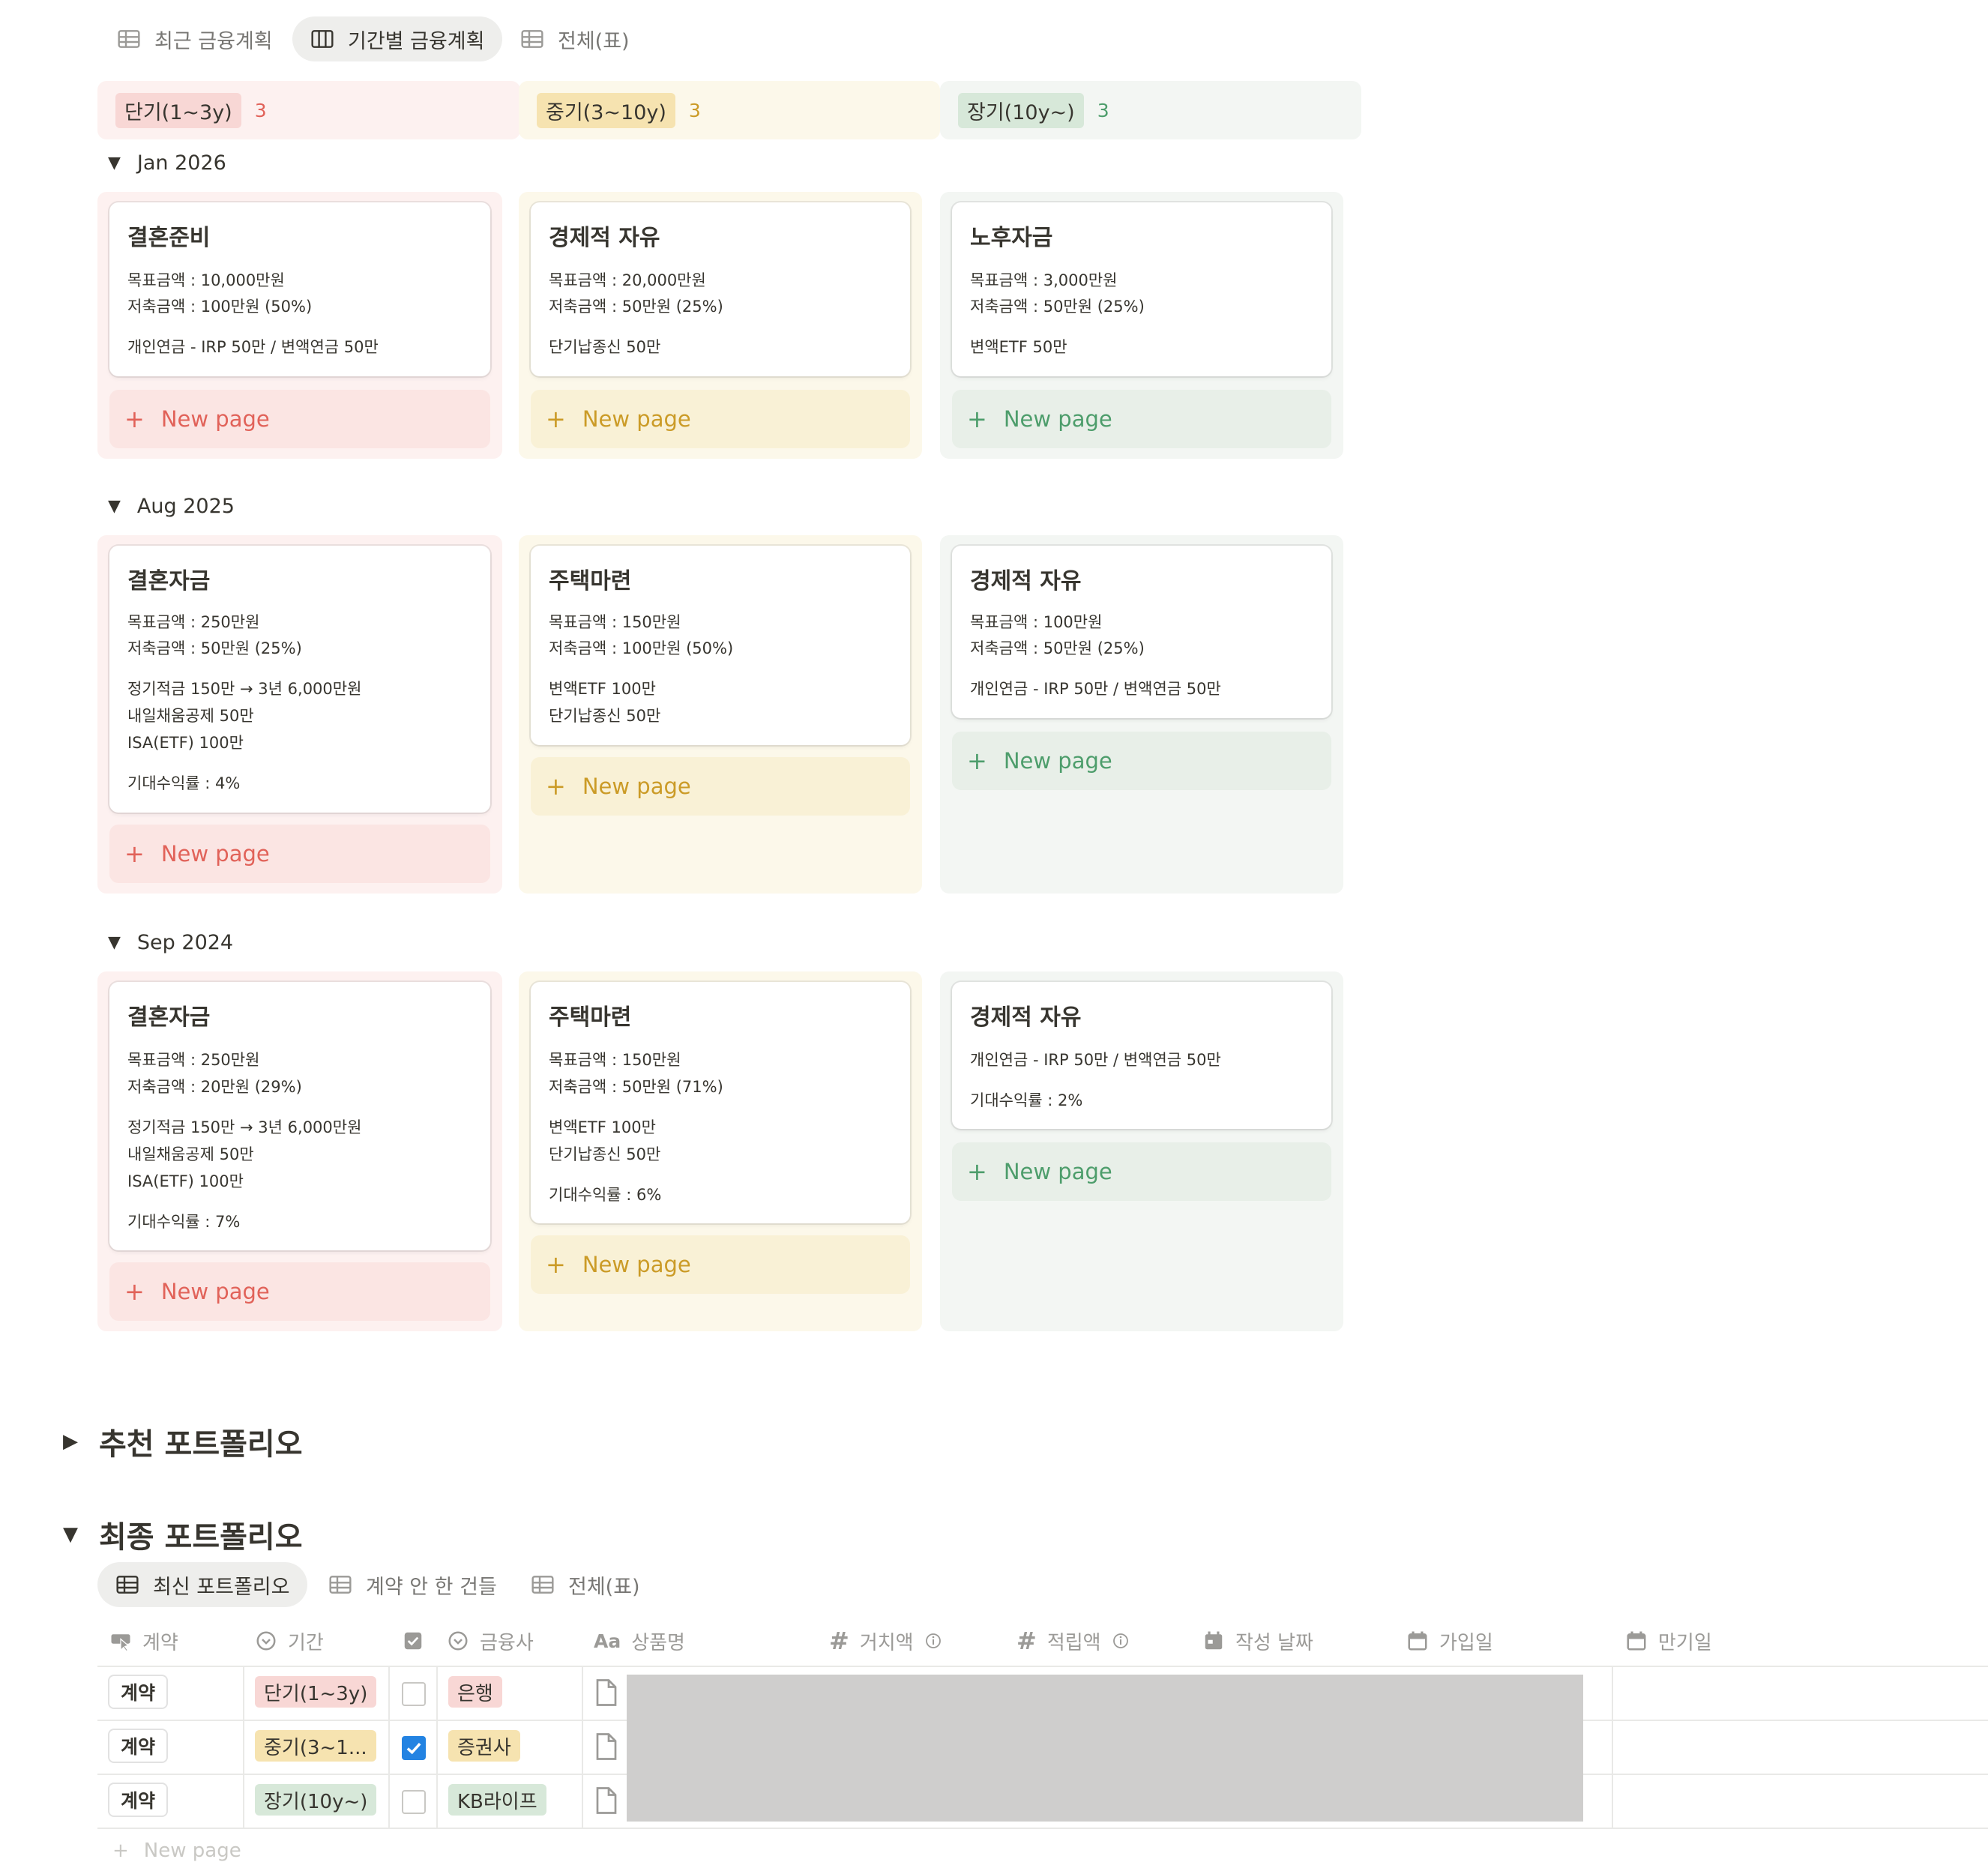 Image resolution: width=1988 pixels, height=1862 pixels. I want to click on column-header-period: 기간, so click(289, 1641).